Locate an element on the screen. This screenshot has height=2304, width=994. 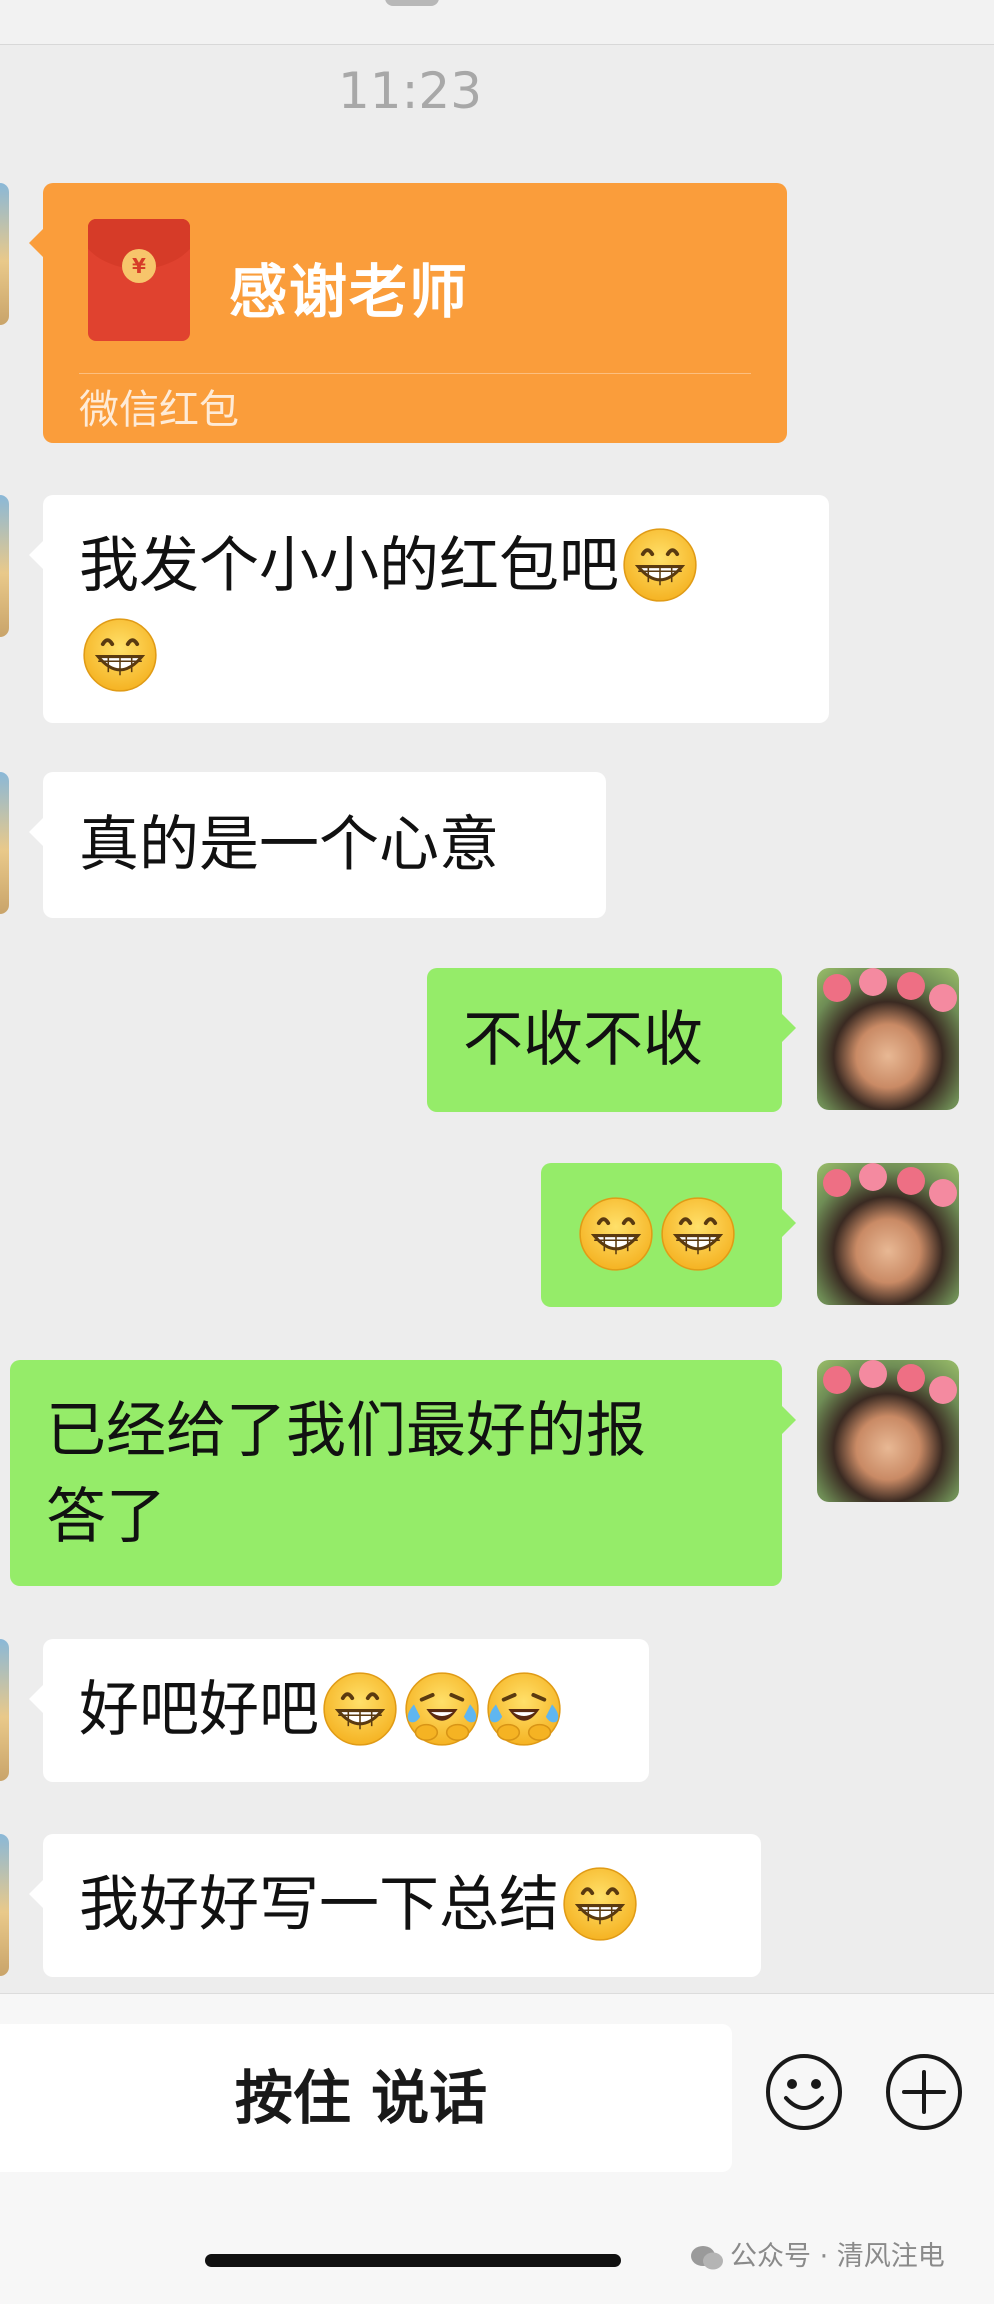
chat-bubble-outgoing: 已经给了我们最好的报 答了 is located at coordinates (403, 1473).